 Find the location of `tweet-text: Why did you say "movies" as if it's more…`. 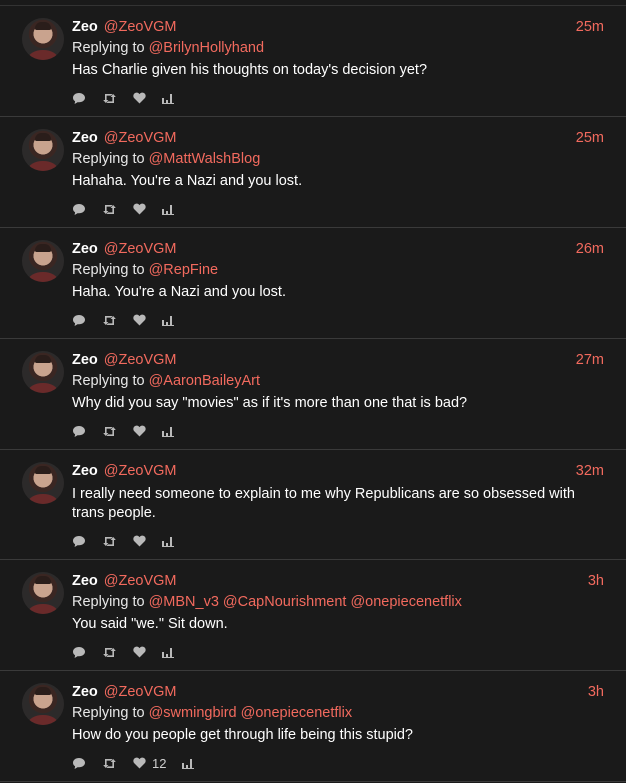

tweet-text: Why did you say "movies" as if it's more… is located at coordinates (270, 403).